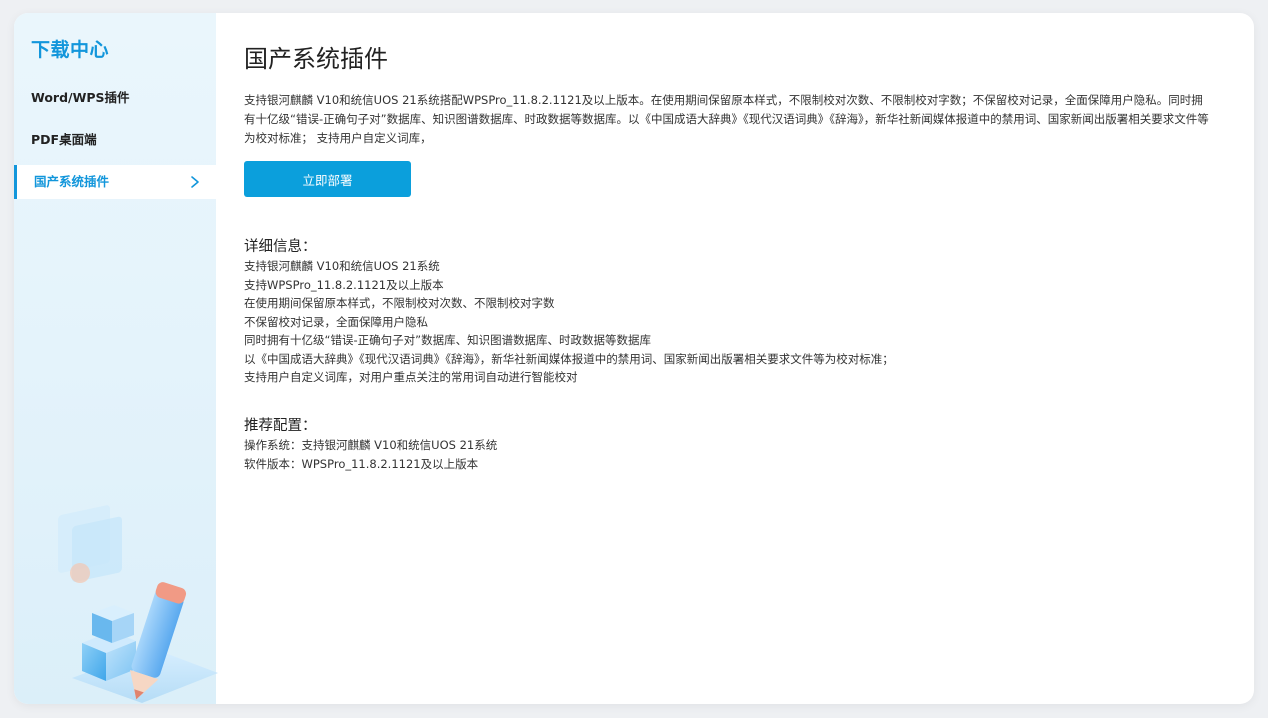 The height and width of the screenshot is (718, 1268). I want to click on list-item: 支持用户自定义词库，对用户重点关注的常用词自动进行智能校对, so click(411, 377).